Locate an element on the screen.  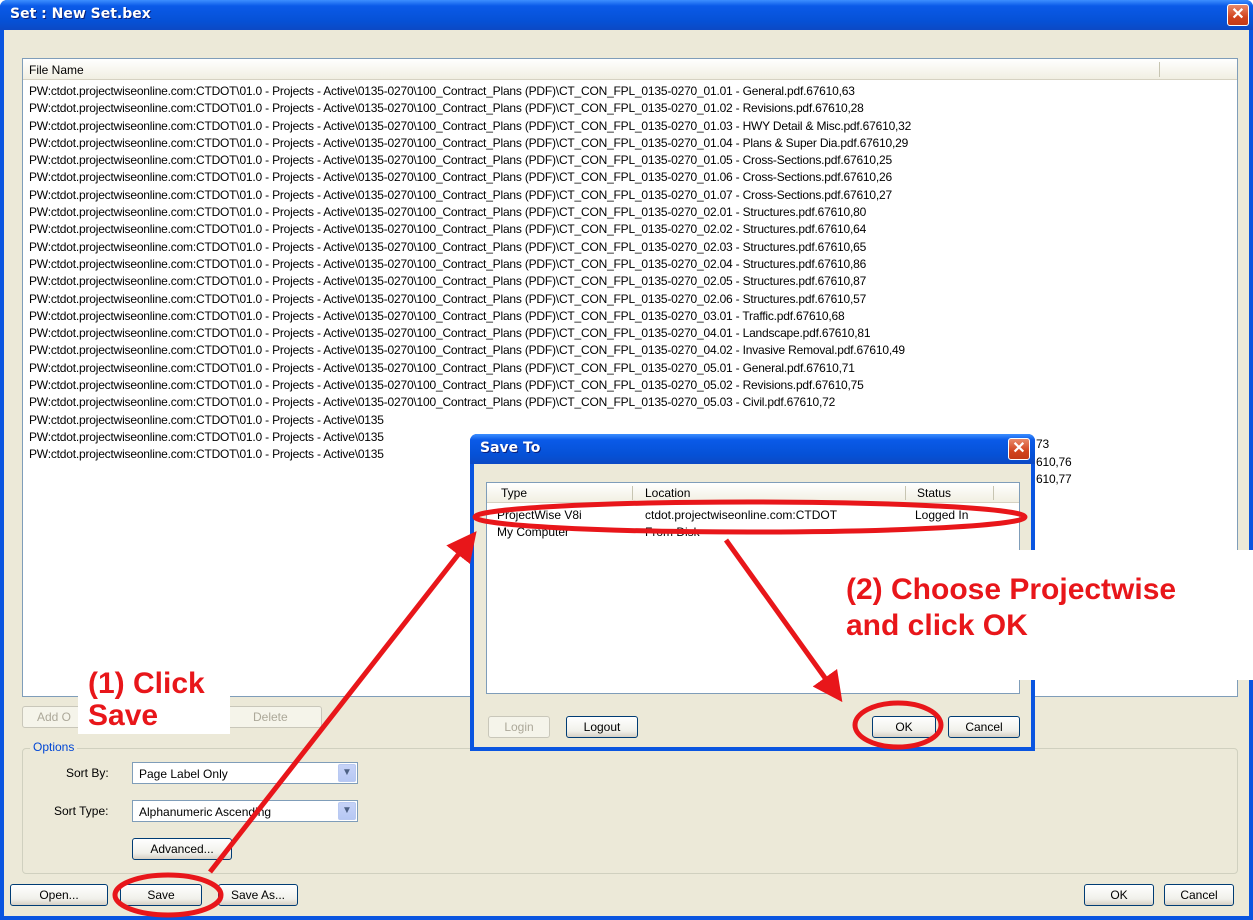
annotation-step-1-line-2: Save is located at coordinates (123, 715).